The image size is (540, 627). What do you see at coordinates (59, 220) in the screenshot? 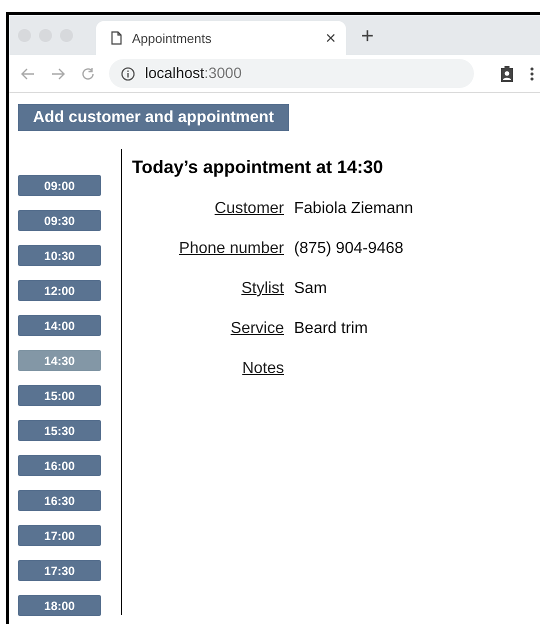
I see `time-slot-button: 09:30` at bounding box center [59, 220].